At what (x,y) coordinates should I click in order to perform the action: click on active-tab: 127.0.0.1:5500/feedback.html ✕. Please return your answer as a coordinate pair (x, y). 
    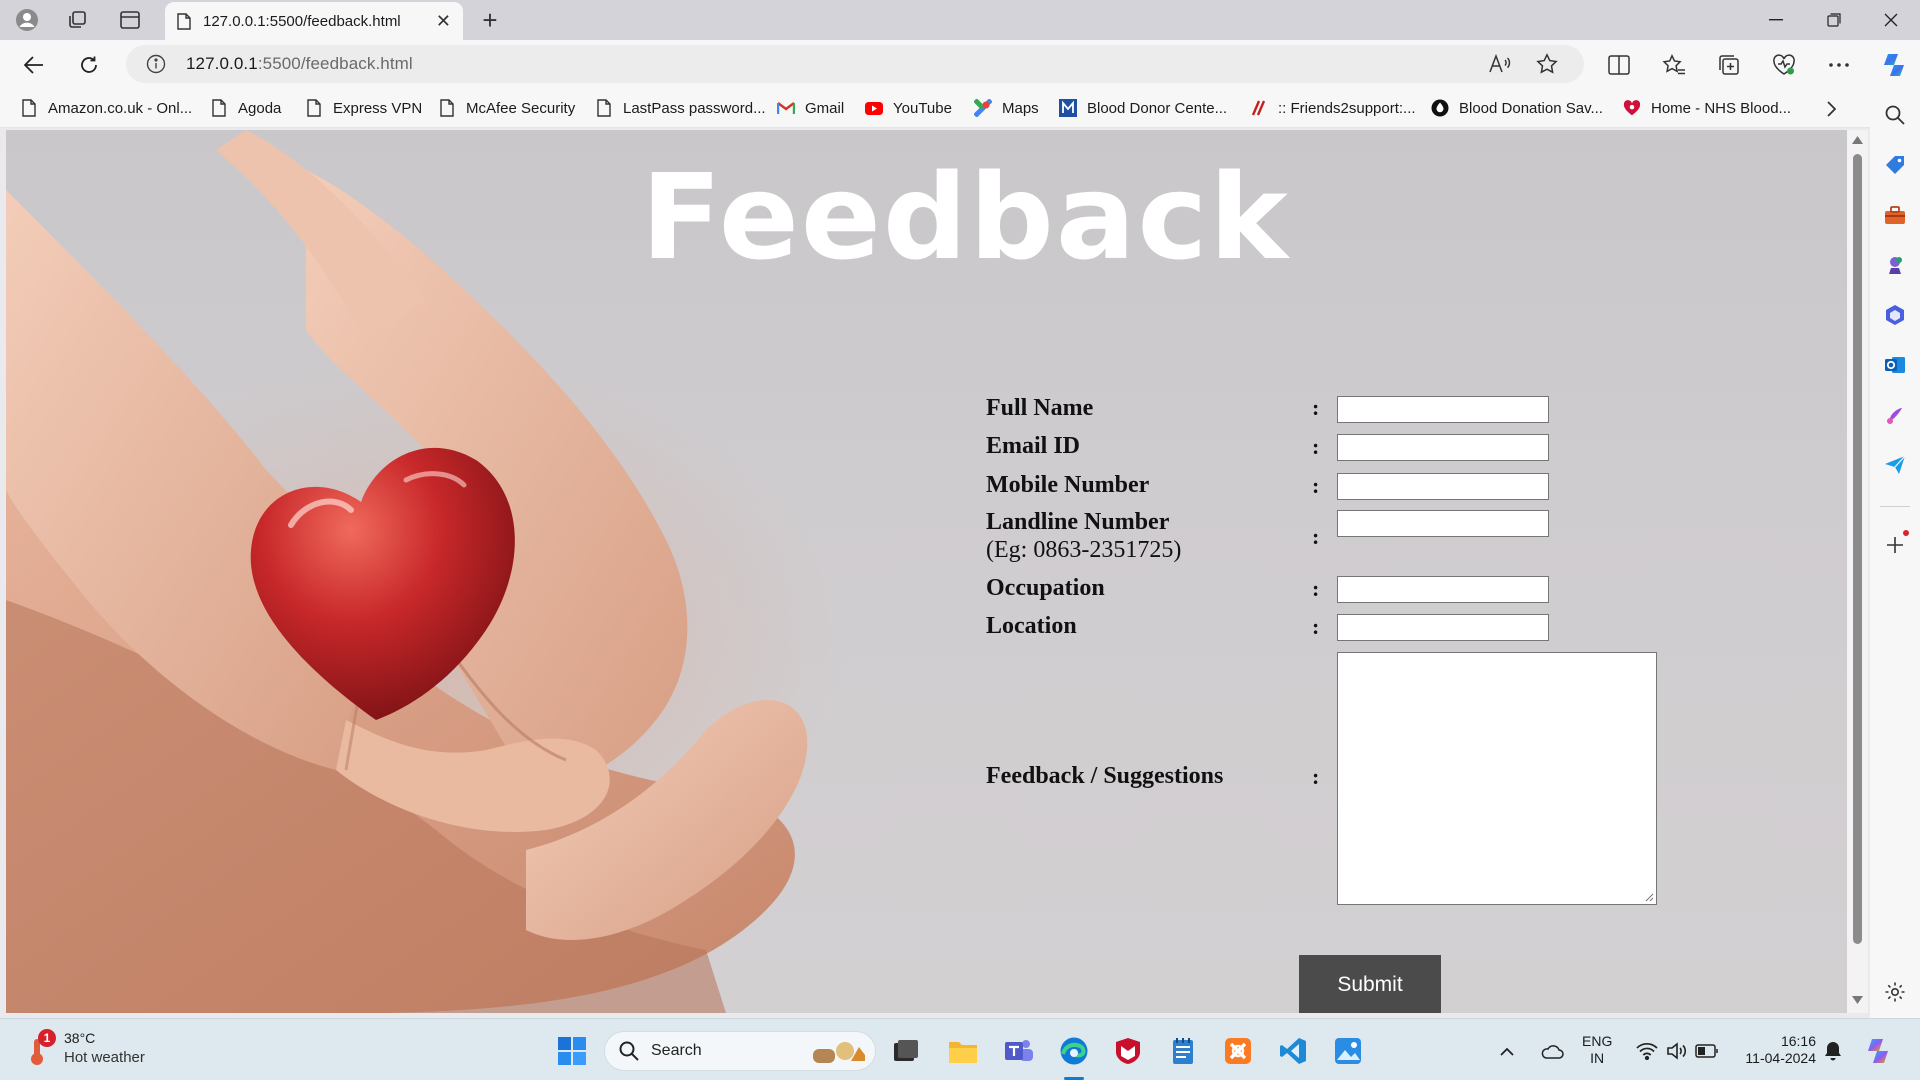
    Looking at the image, I should click on (314, 21).